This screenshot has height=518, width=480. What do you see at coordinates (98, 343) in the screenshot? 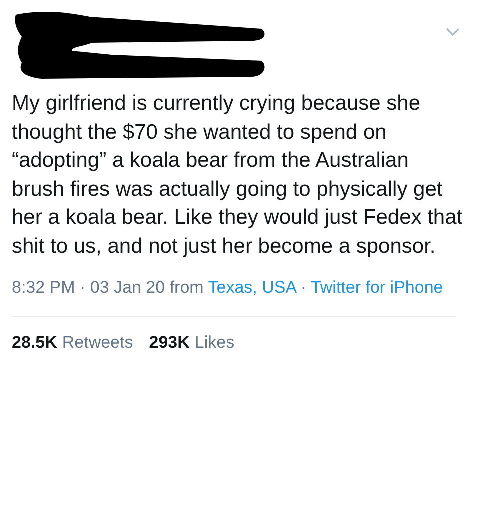
I see `stat-label: Retweets` at bounding box center [98, 343].